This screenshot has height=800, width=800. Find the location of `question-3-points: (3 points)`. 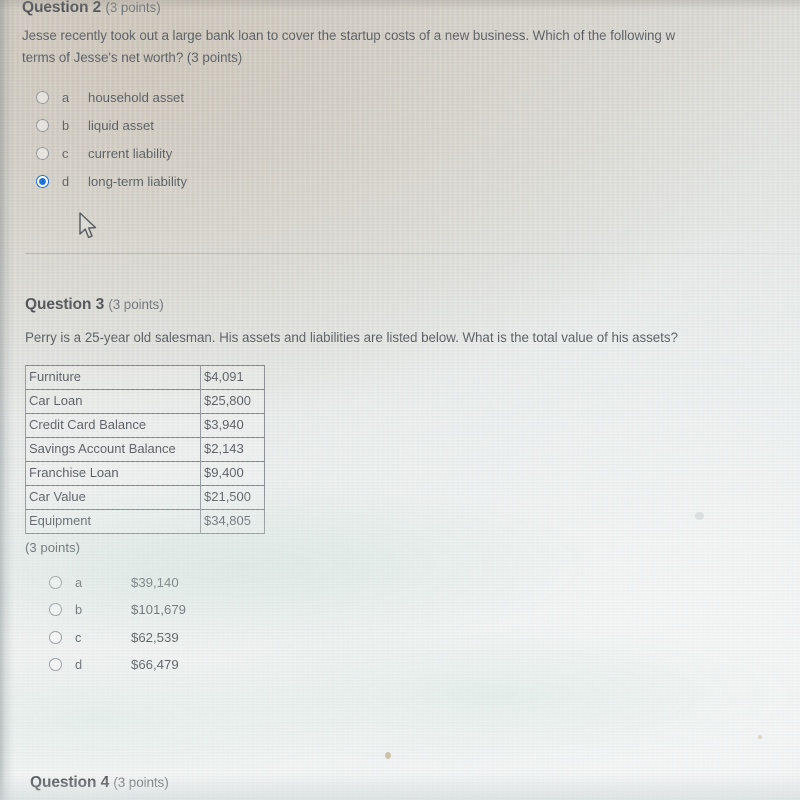

question-3-points: (3 points) is located at coordinates (136, 304).